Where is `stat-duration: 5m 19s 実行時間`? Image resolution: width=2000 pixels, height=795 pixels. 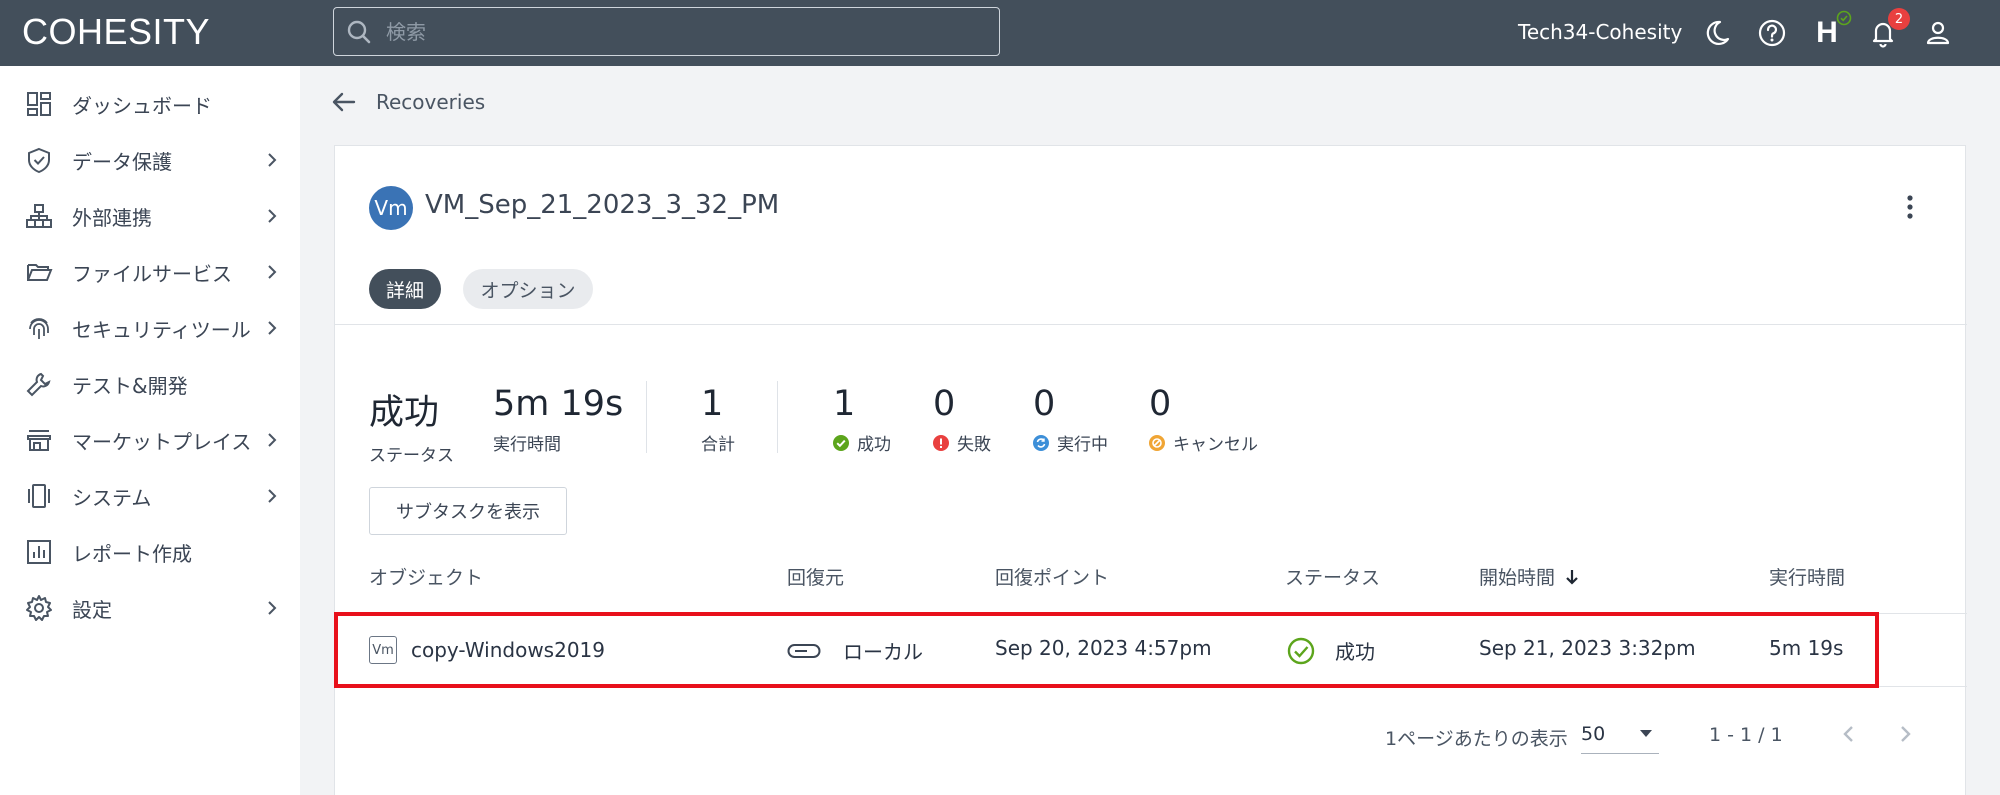 stat-duration: 5m 19s 実行時間 is located at coordinates (558, 419).